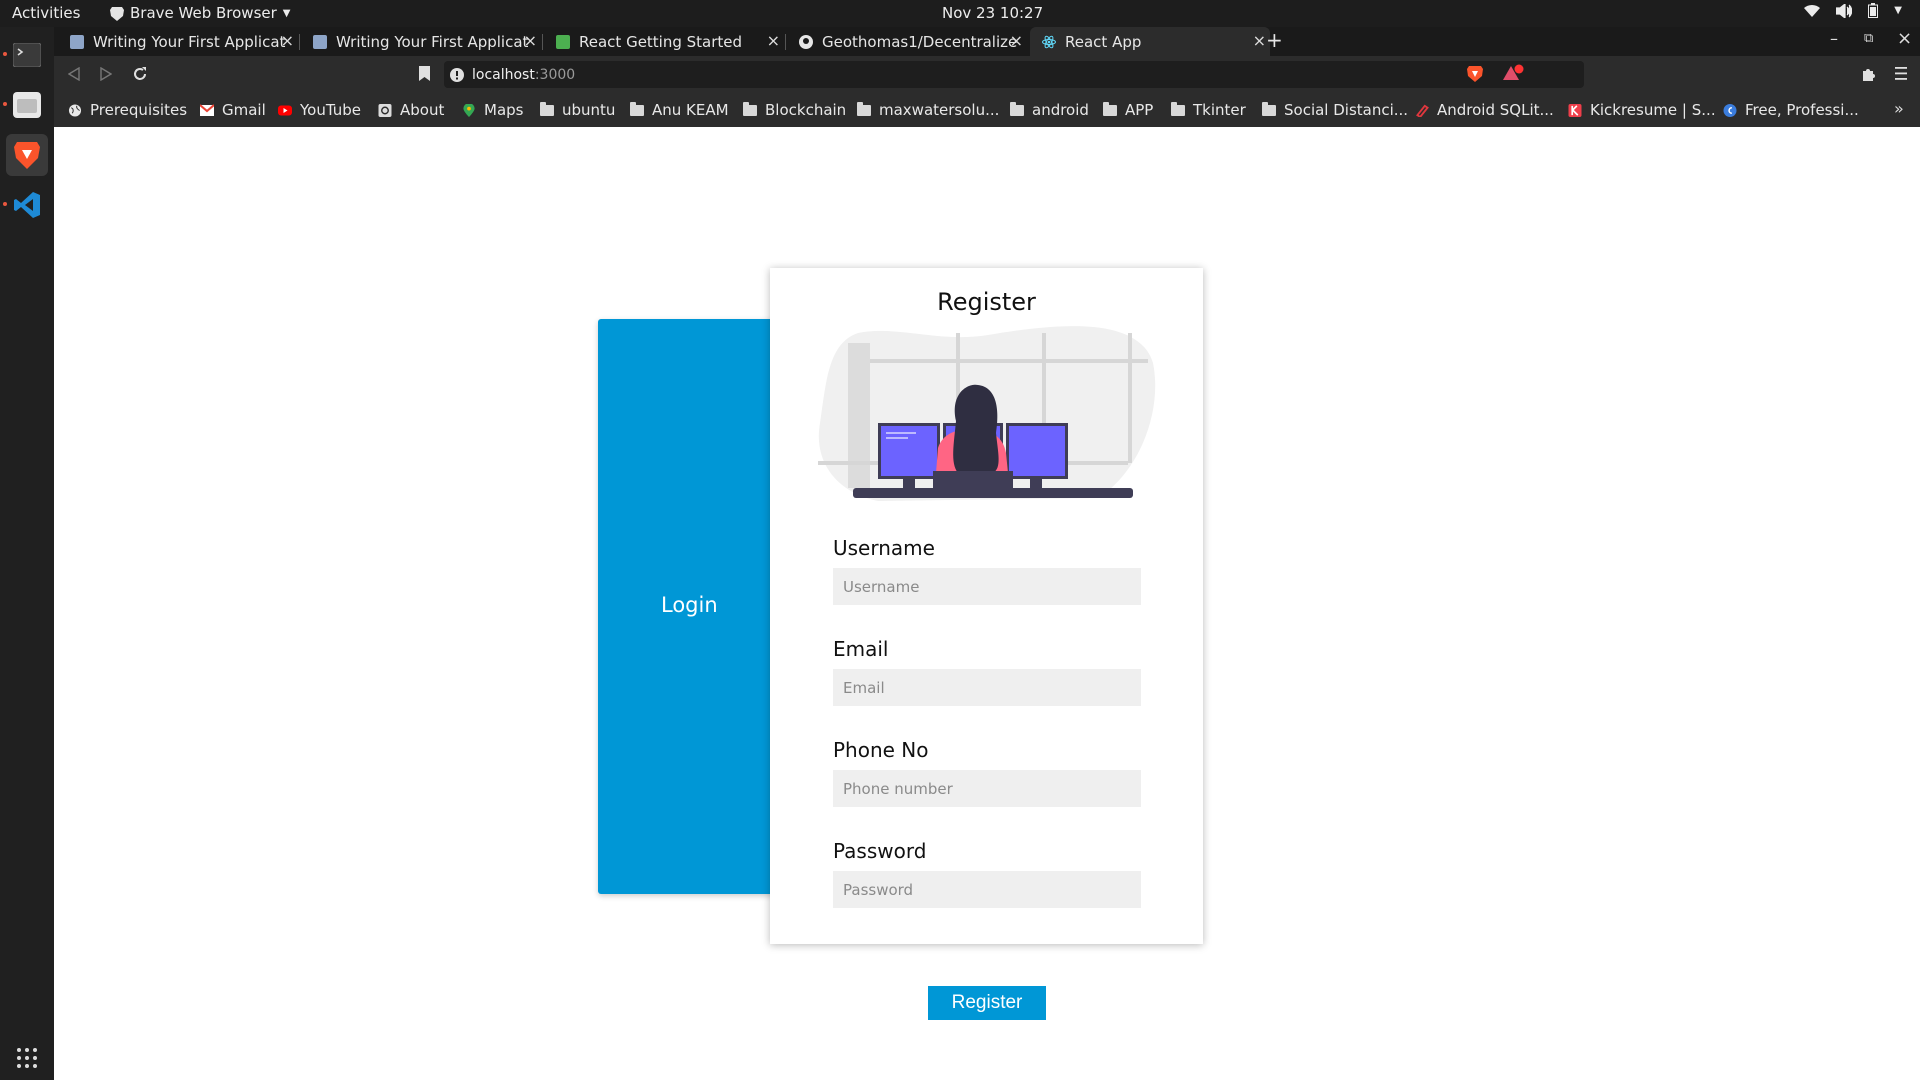 This screenshot has width=1920, height=1080. I want to click on app-grid-icon, so click(27, 1058).